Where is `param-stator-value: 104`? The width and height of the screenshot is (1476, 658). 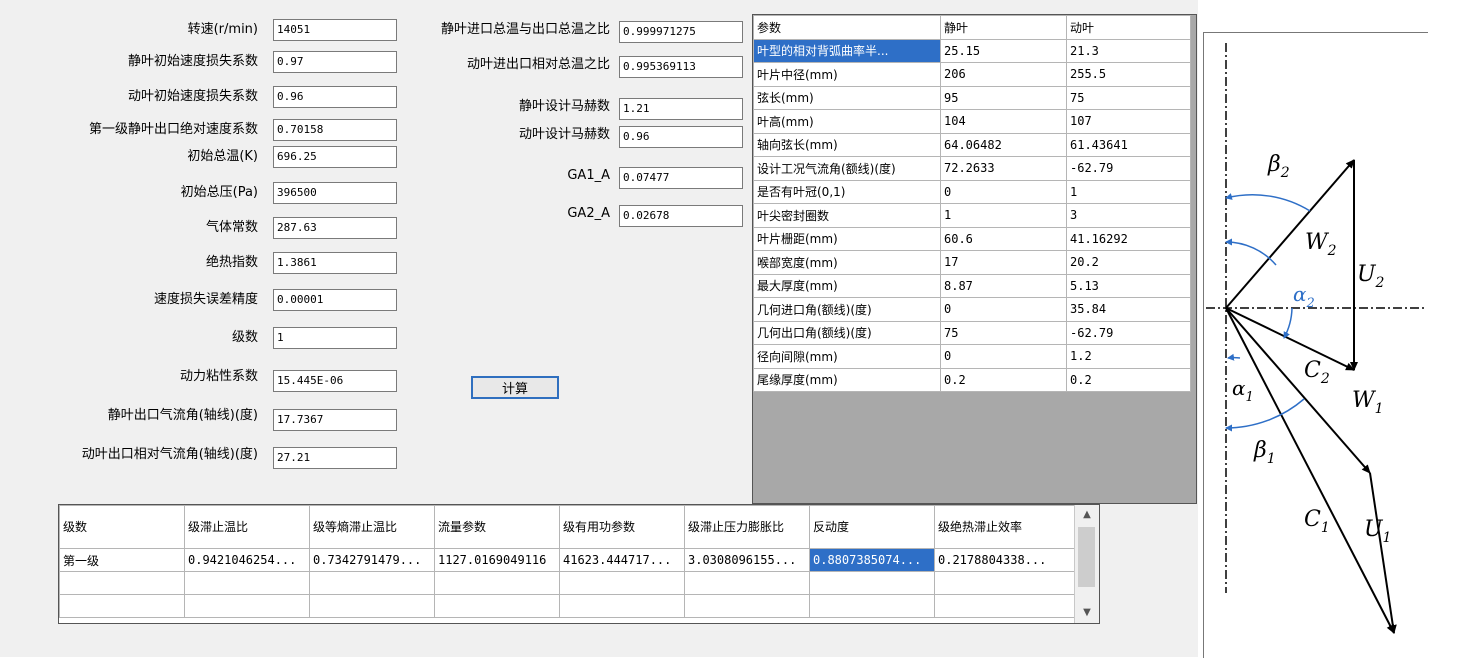
param-stator-value: 104 is located at coordinates (1004, 122).